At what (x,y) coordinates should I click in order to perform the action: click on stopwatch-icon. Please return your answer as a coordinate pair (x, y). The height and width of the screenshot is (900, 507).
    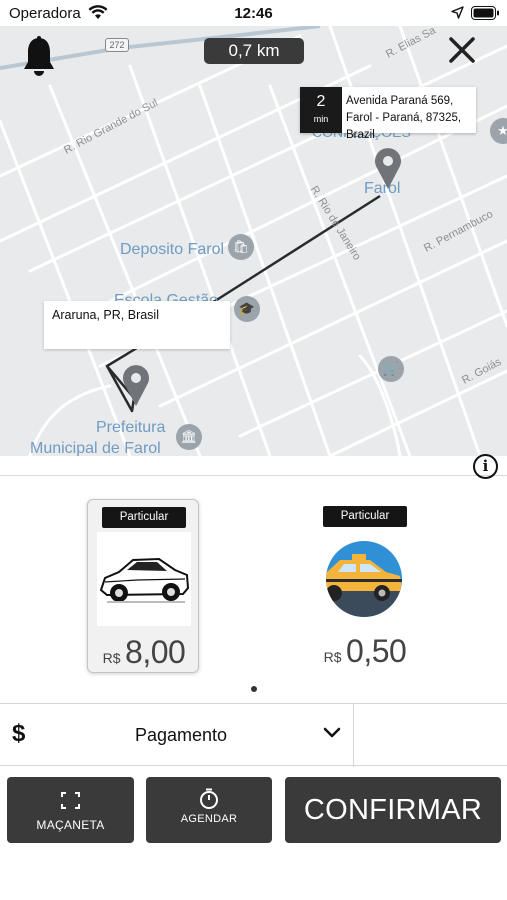
    Looking at the image, I should click on (209, 798).